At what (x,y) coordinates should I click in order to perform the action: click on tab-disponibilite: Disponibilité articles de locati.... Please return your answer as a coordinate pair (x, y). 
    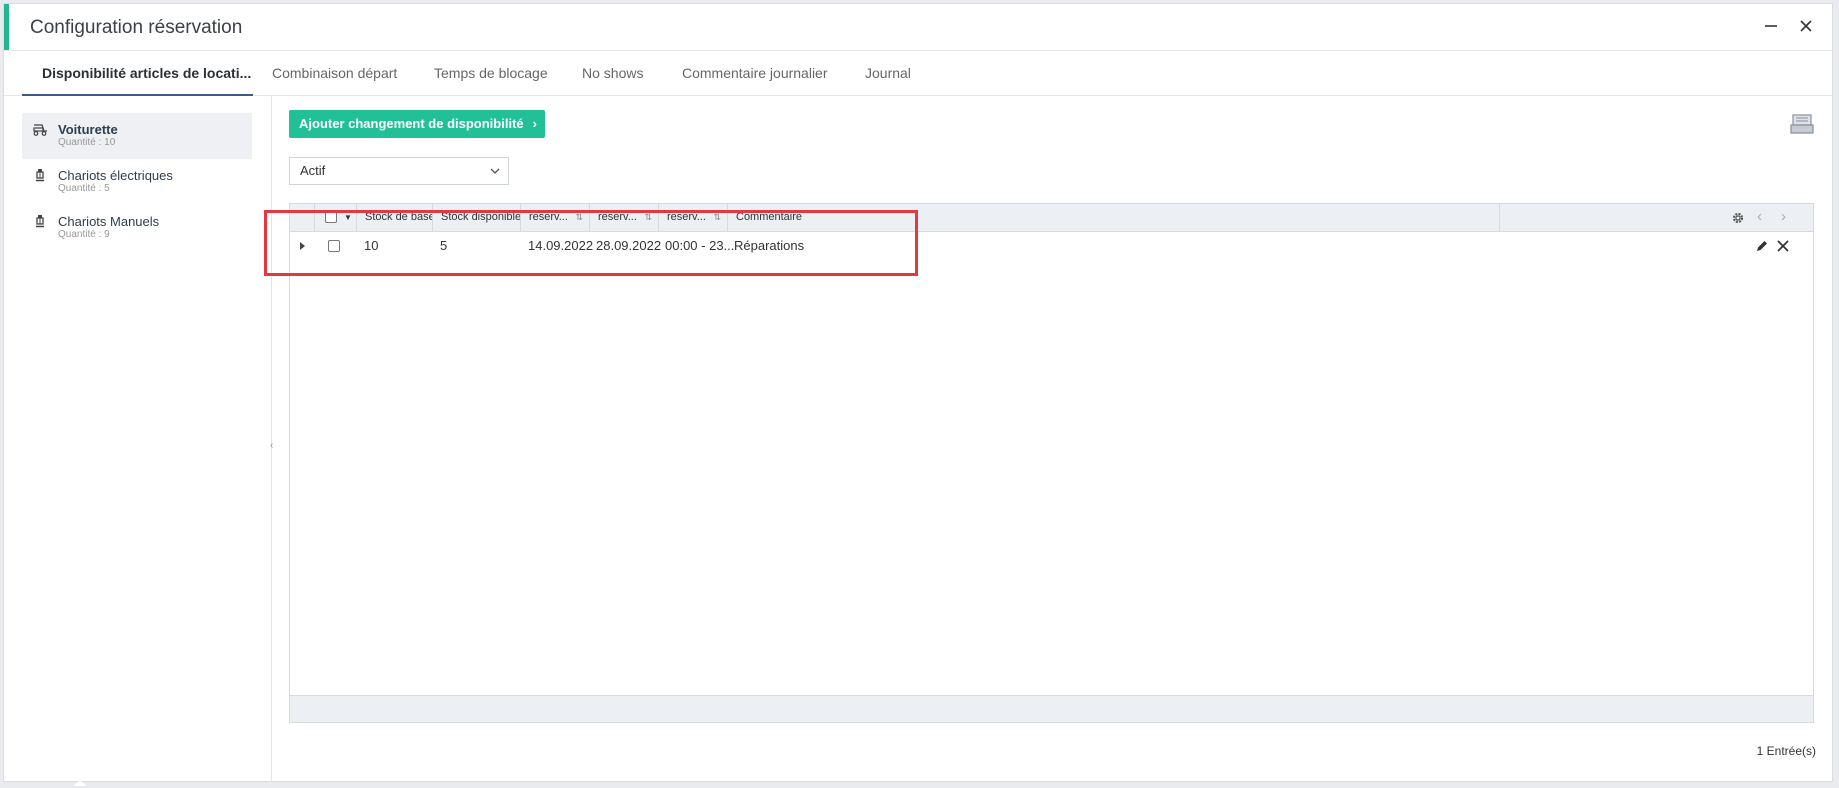
    Looking at the image, I should click on (137, 73).